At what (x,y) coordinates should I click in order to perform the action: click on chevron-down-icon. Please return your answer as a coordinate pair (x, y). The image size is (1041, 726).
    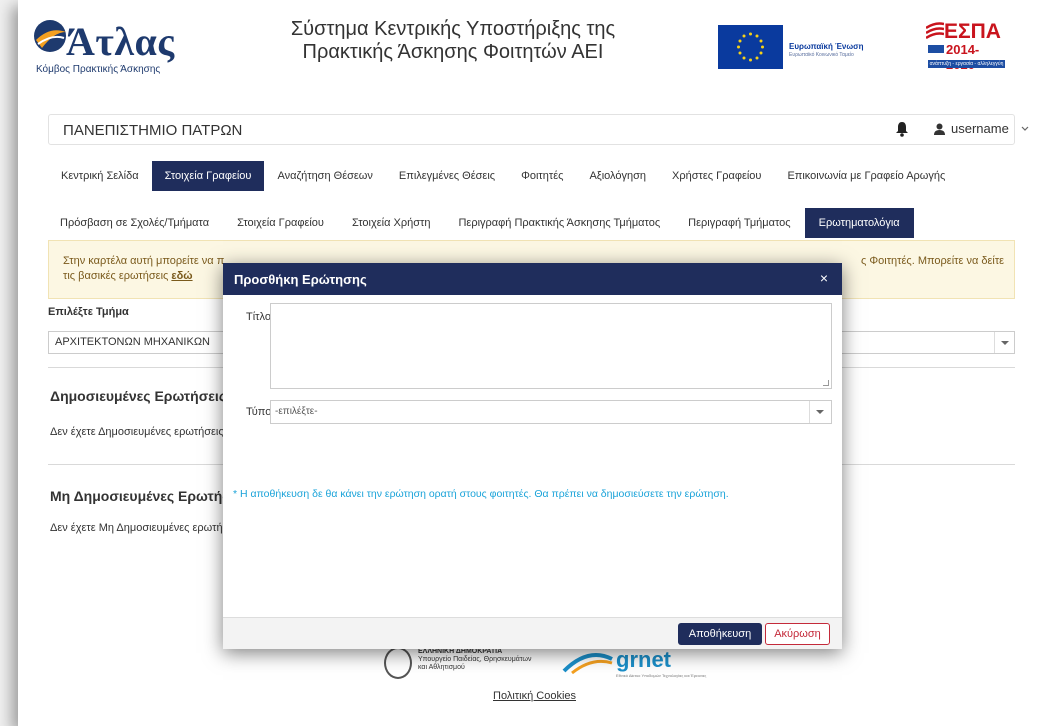
    Looking at the image, I should click on (820, 412).